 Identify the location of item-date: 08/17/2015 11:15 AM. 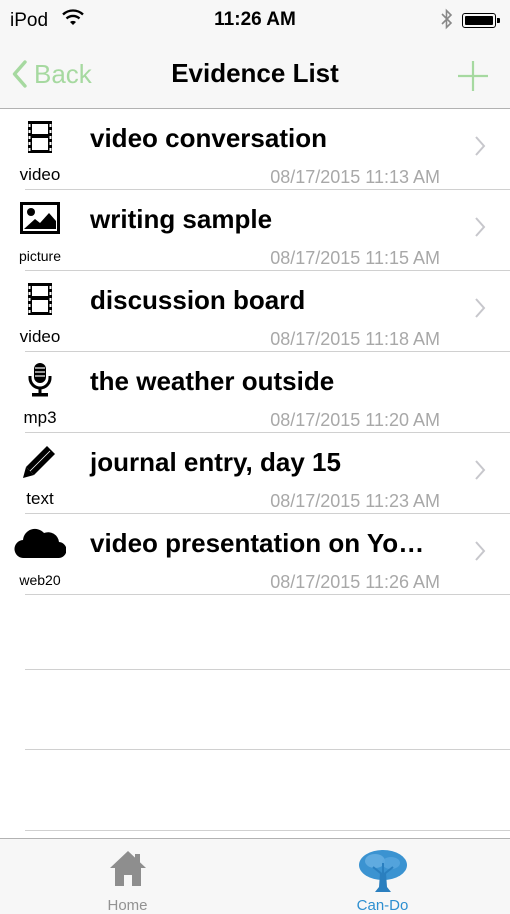
(355, 258).